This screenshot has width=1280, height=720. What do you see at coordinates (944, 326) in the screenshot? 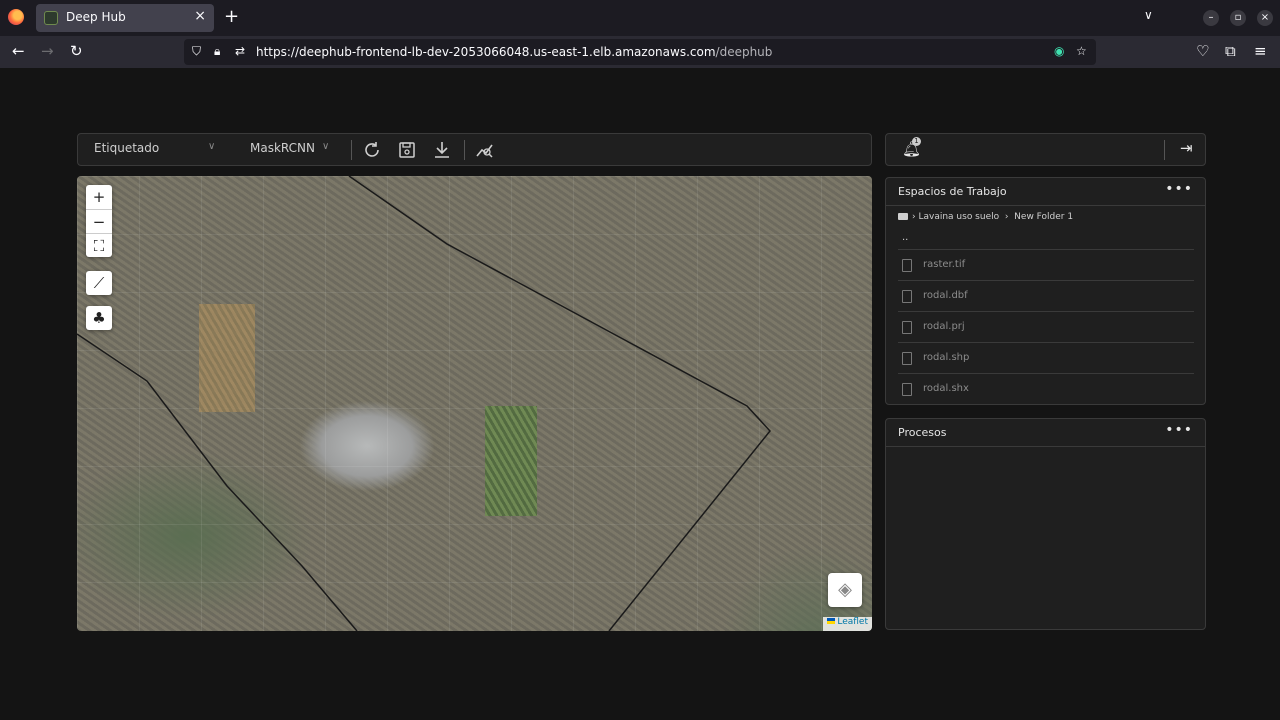
I see `file-name: rodal.prj` at bounding box center [944, 326].